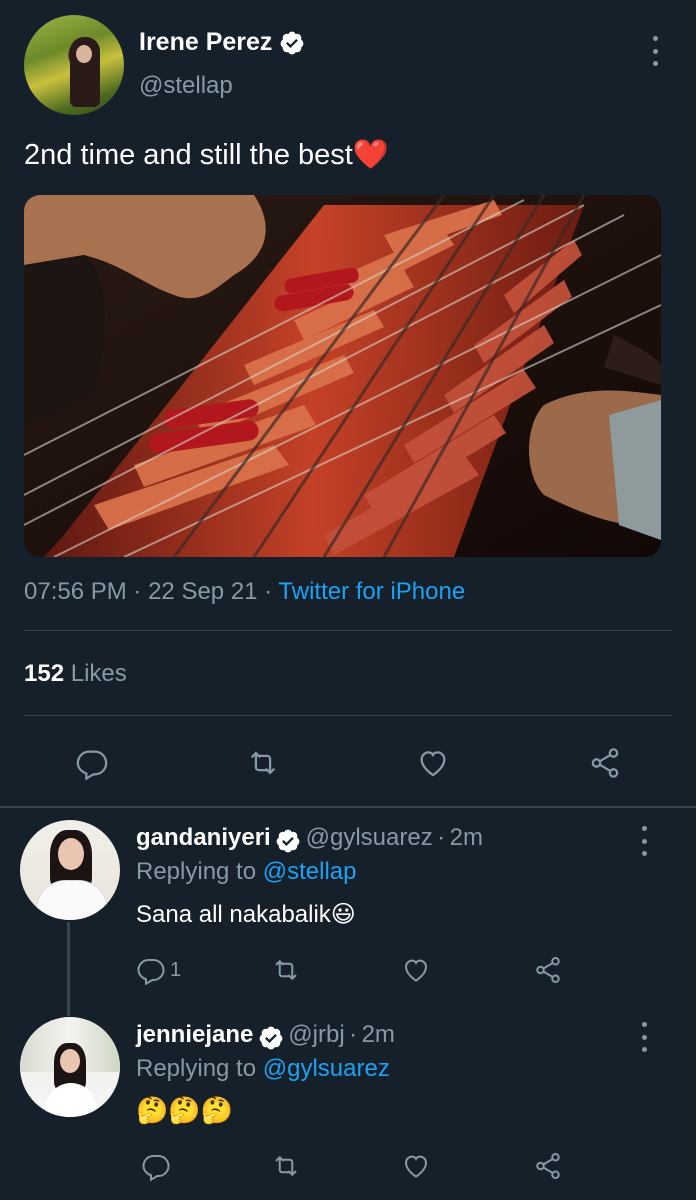 The image size is (696, 1200). I want to click on reply-author-name: jenniejane, so click(194, 1034).